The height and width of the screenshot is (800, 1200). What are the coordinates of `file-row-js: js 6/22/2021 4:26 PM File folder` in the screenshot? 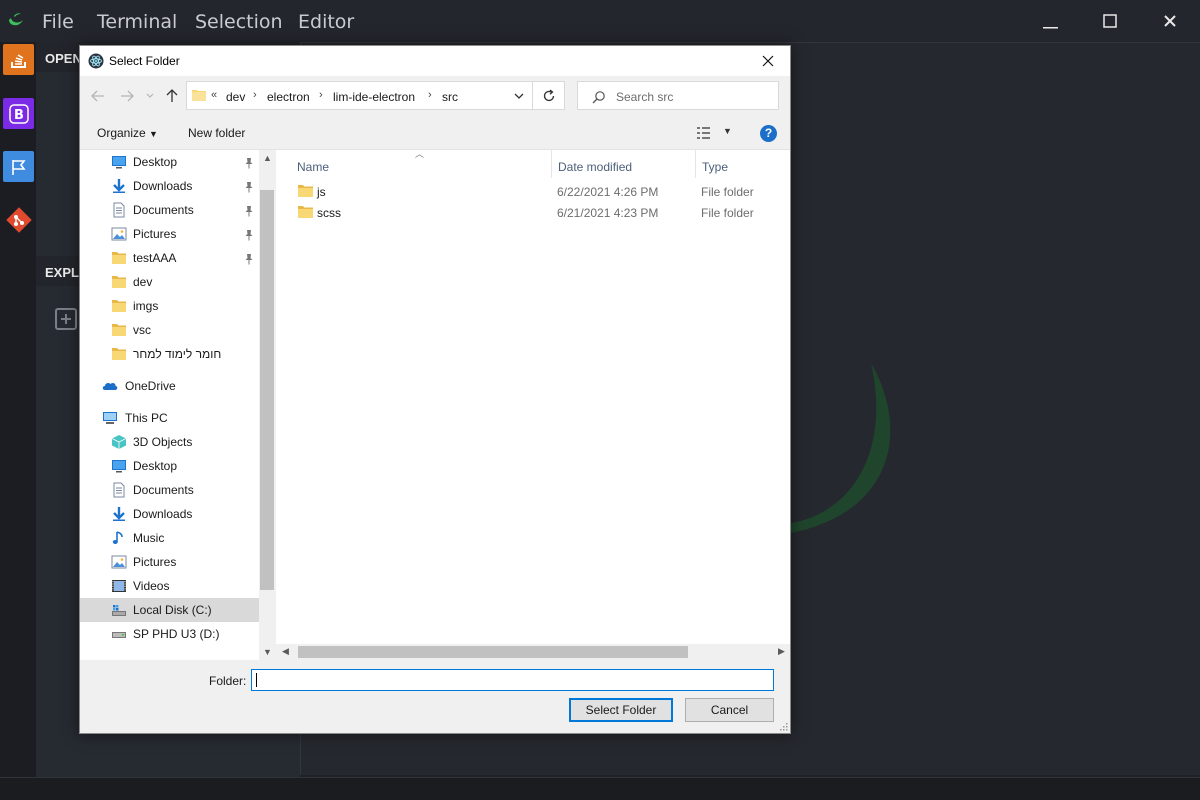 It's located at (537, 191).